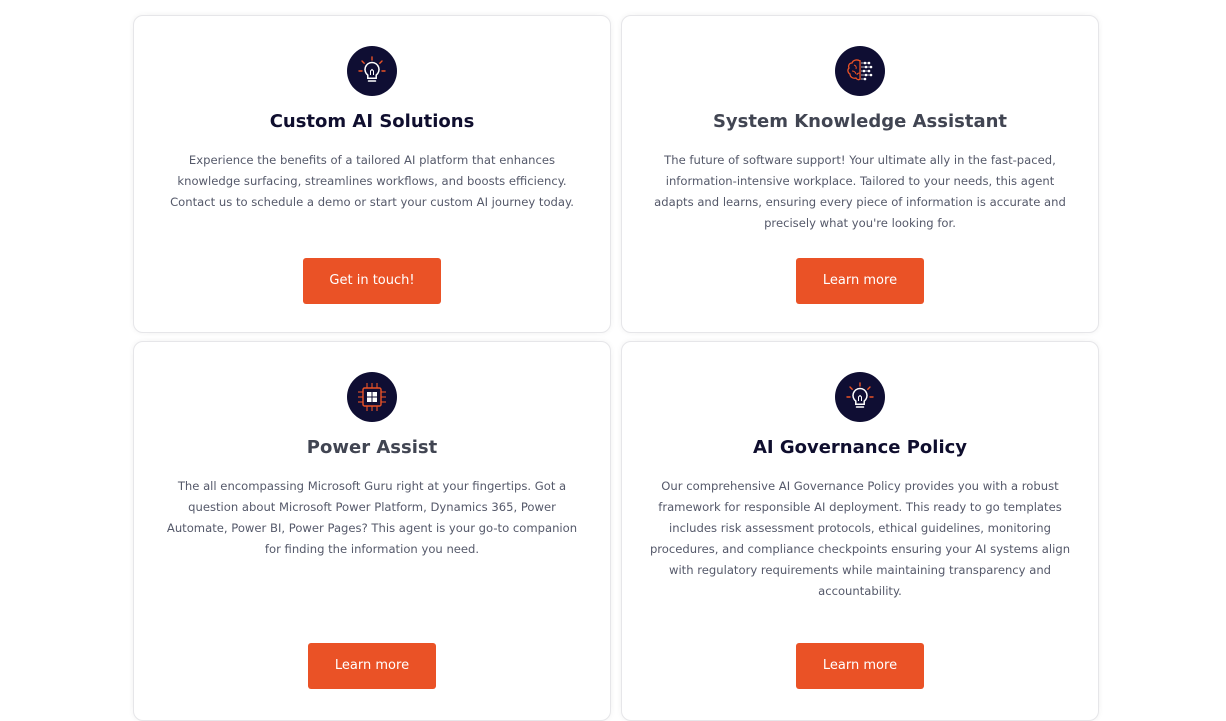  What do you see at coordinates (860, 71) in the screenshot?
I see `brain-network-icon` at bounding box center [860, 71].